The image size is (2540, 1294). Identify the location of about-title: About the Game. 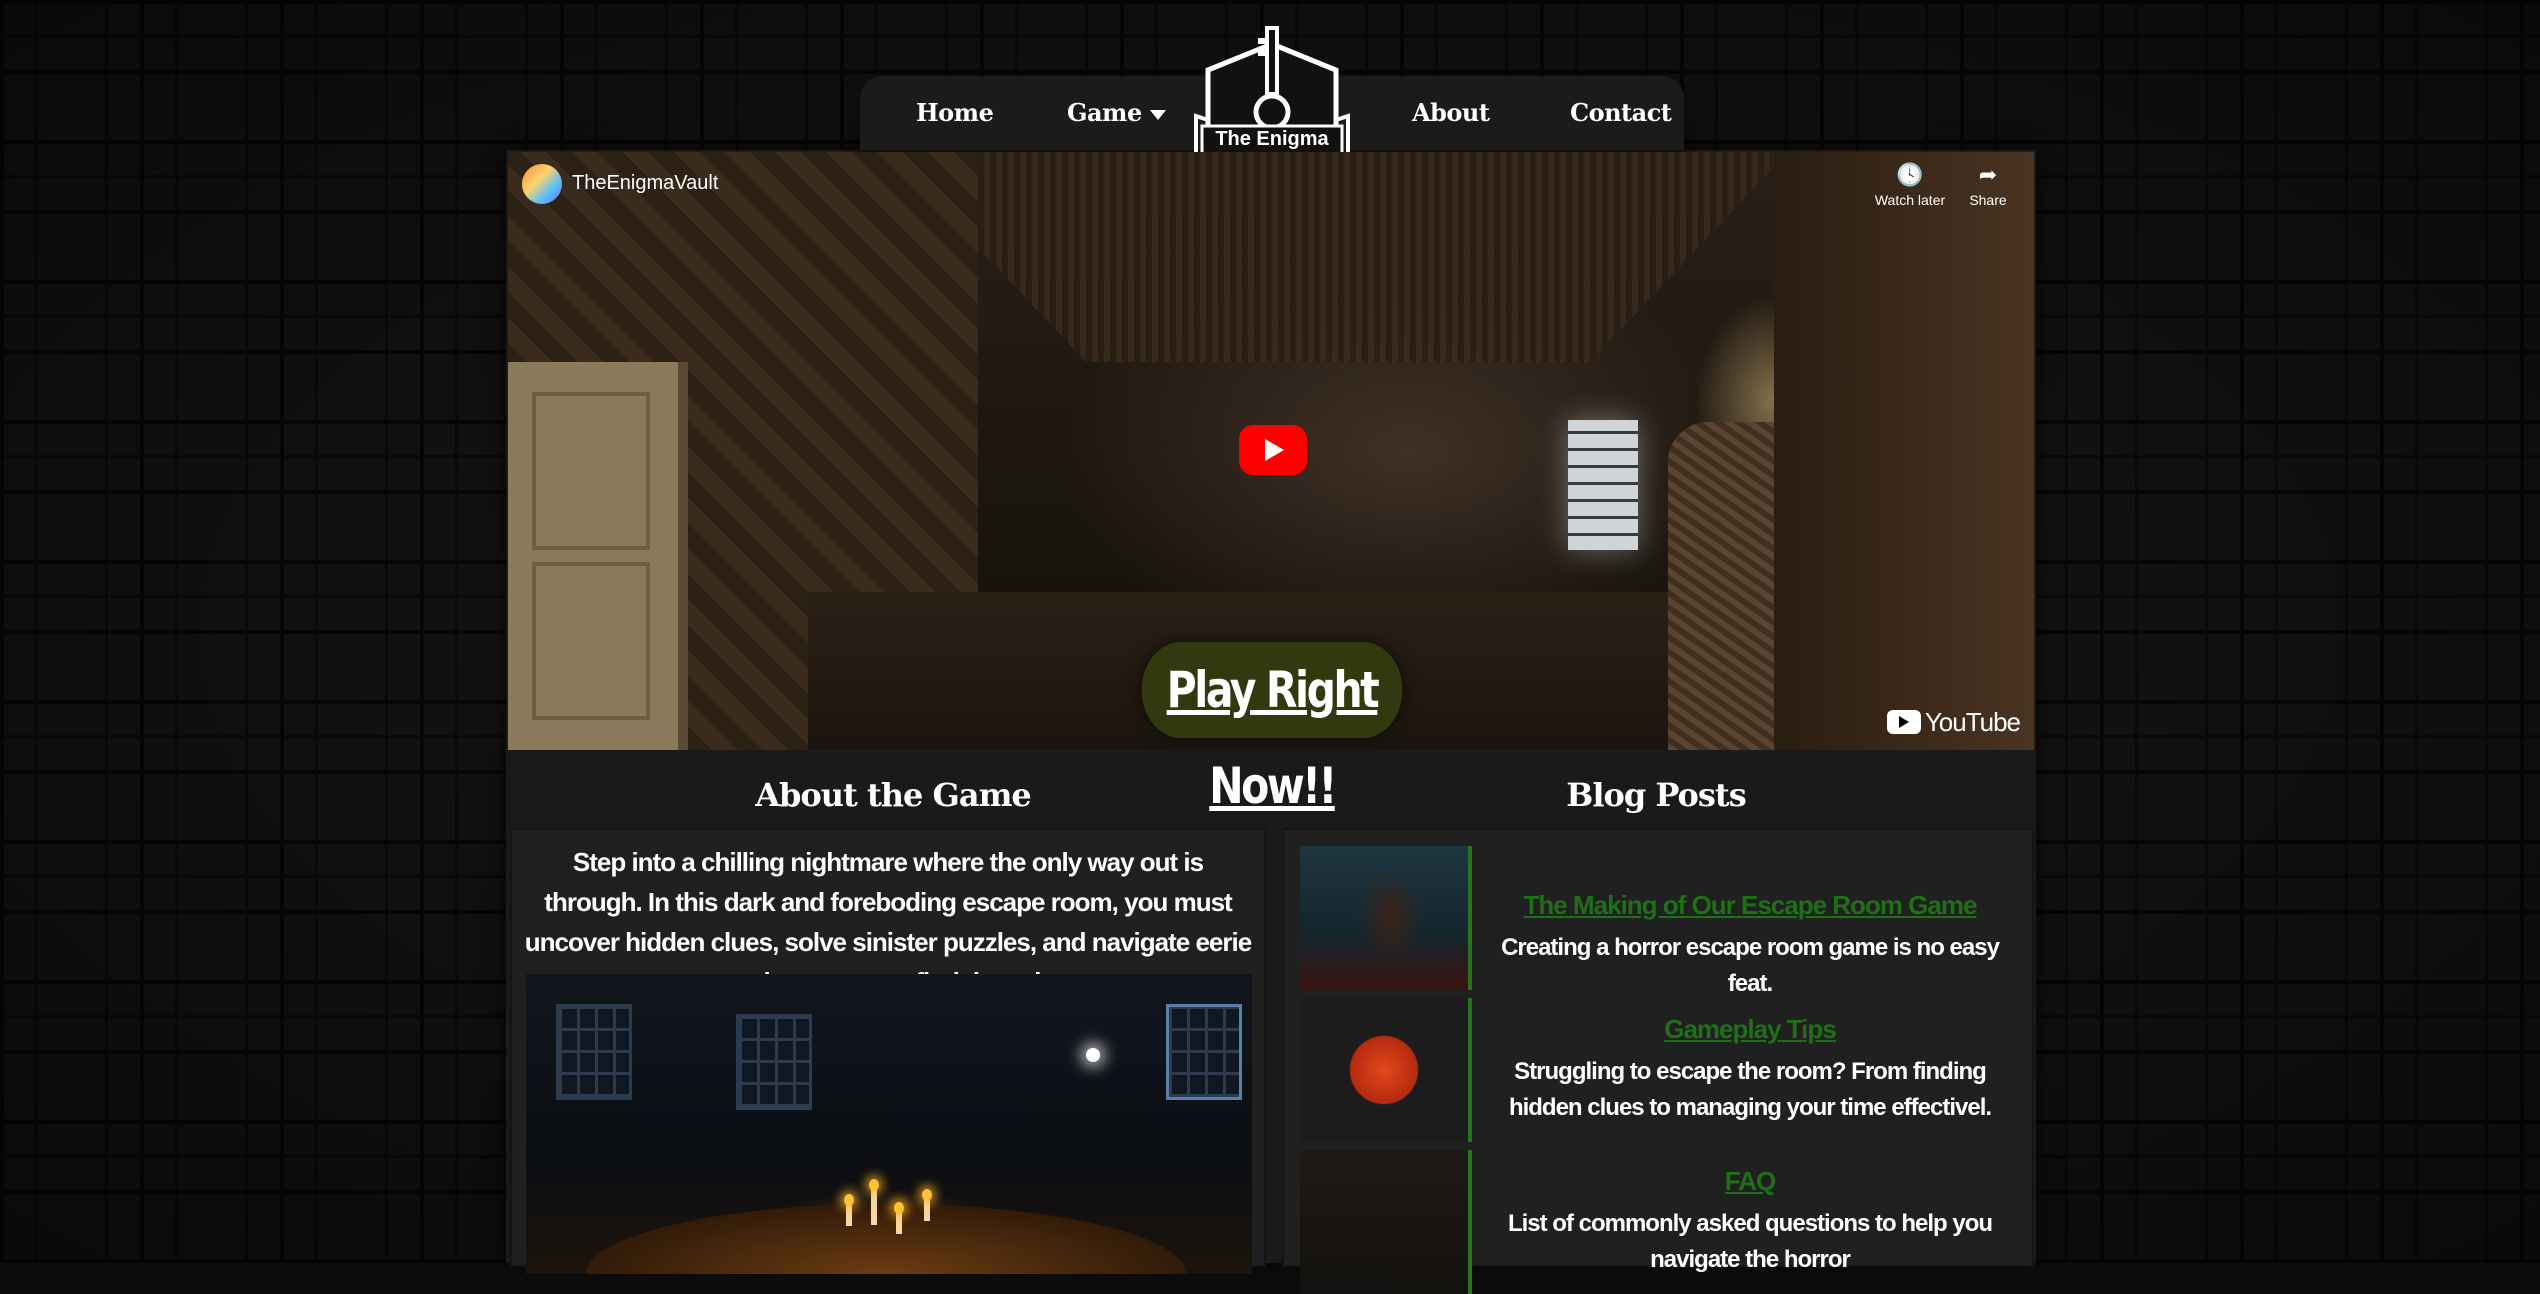
(893, 795).